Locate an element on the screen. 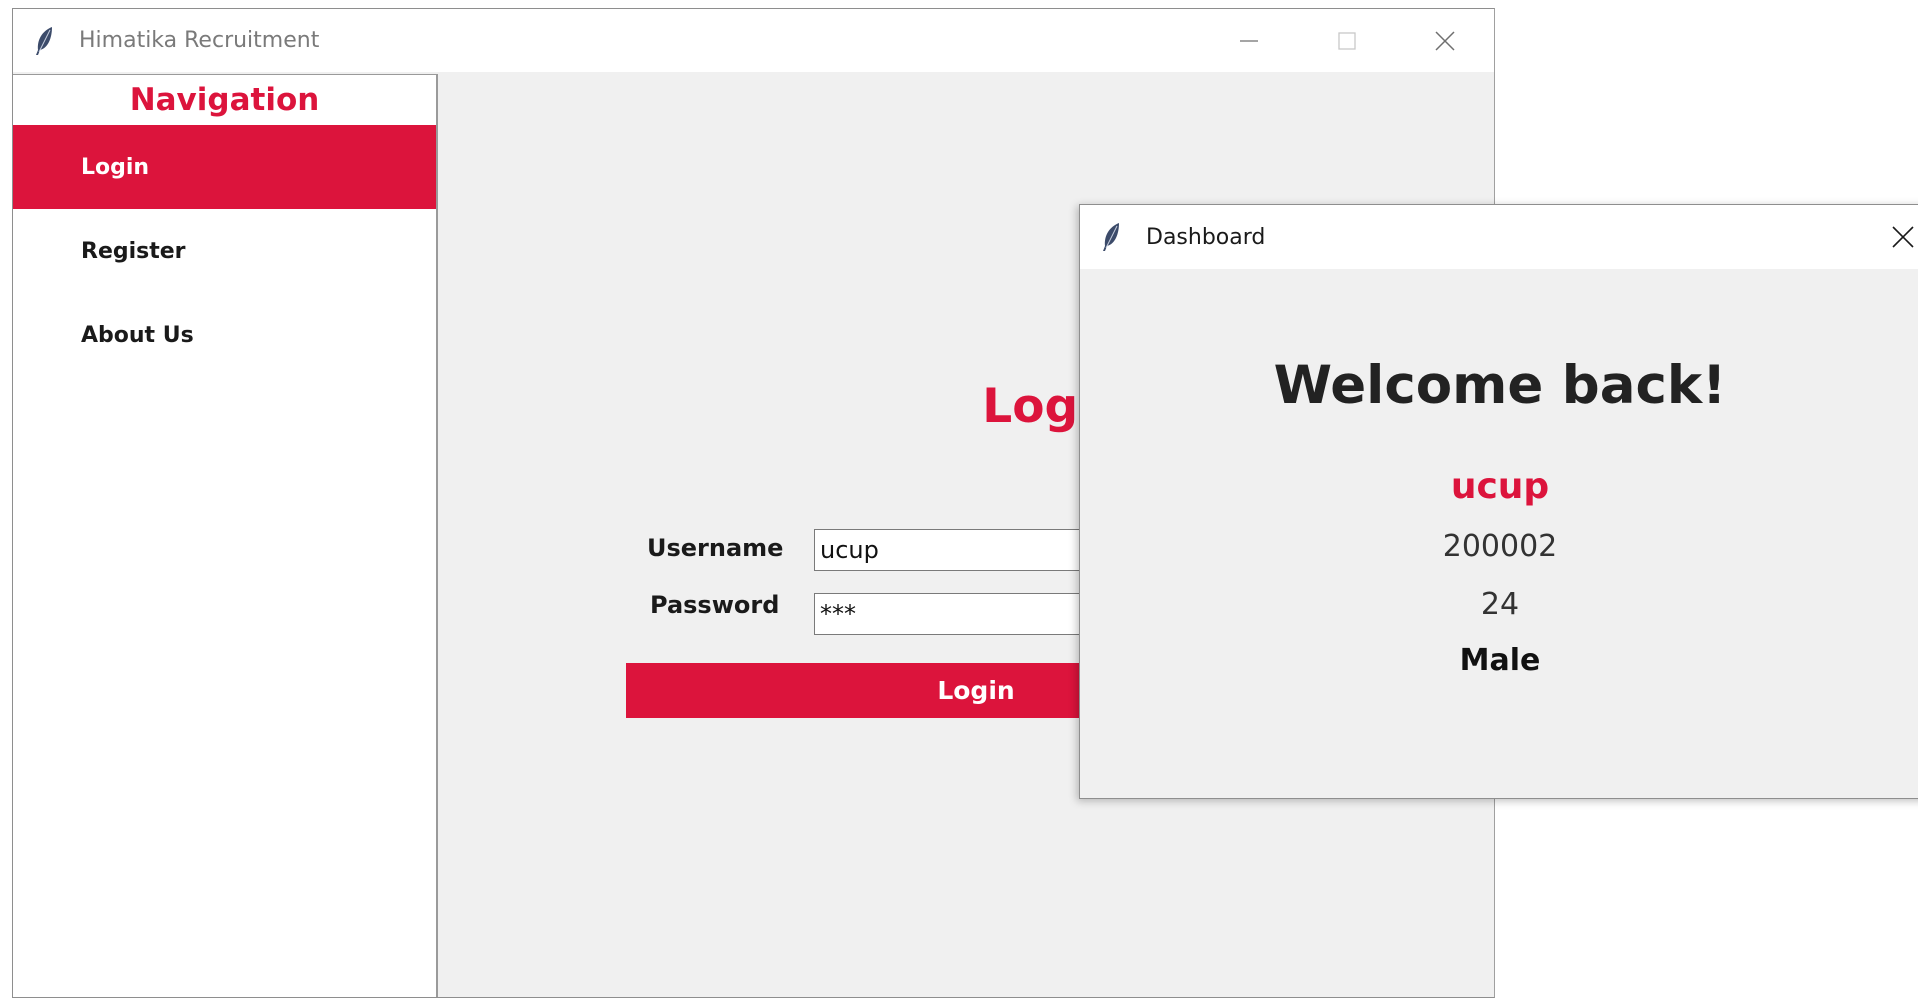 The height and width of the screenshot is (998, 1918). minimize-icon is located at coordinates (1249, 40).